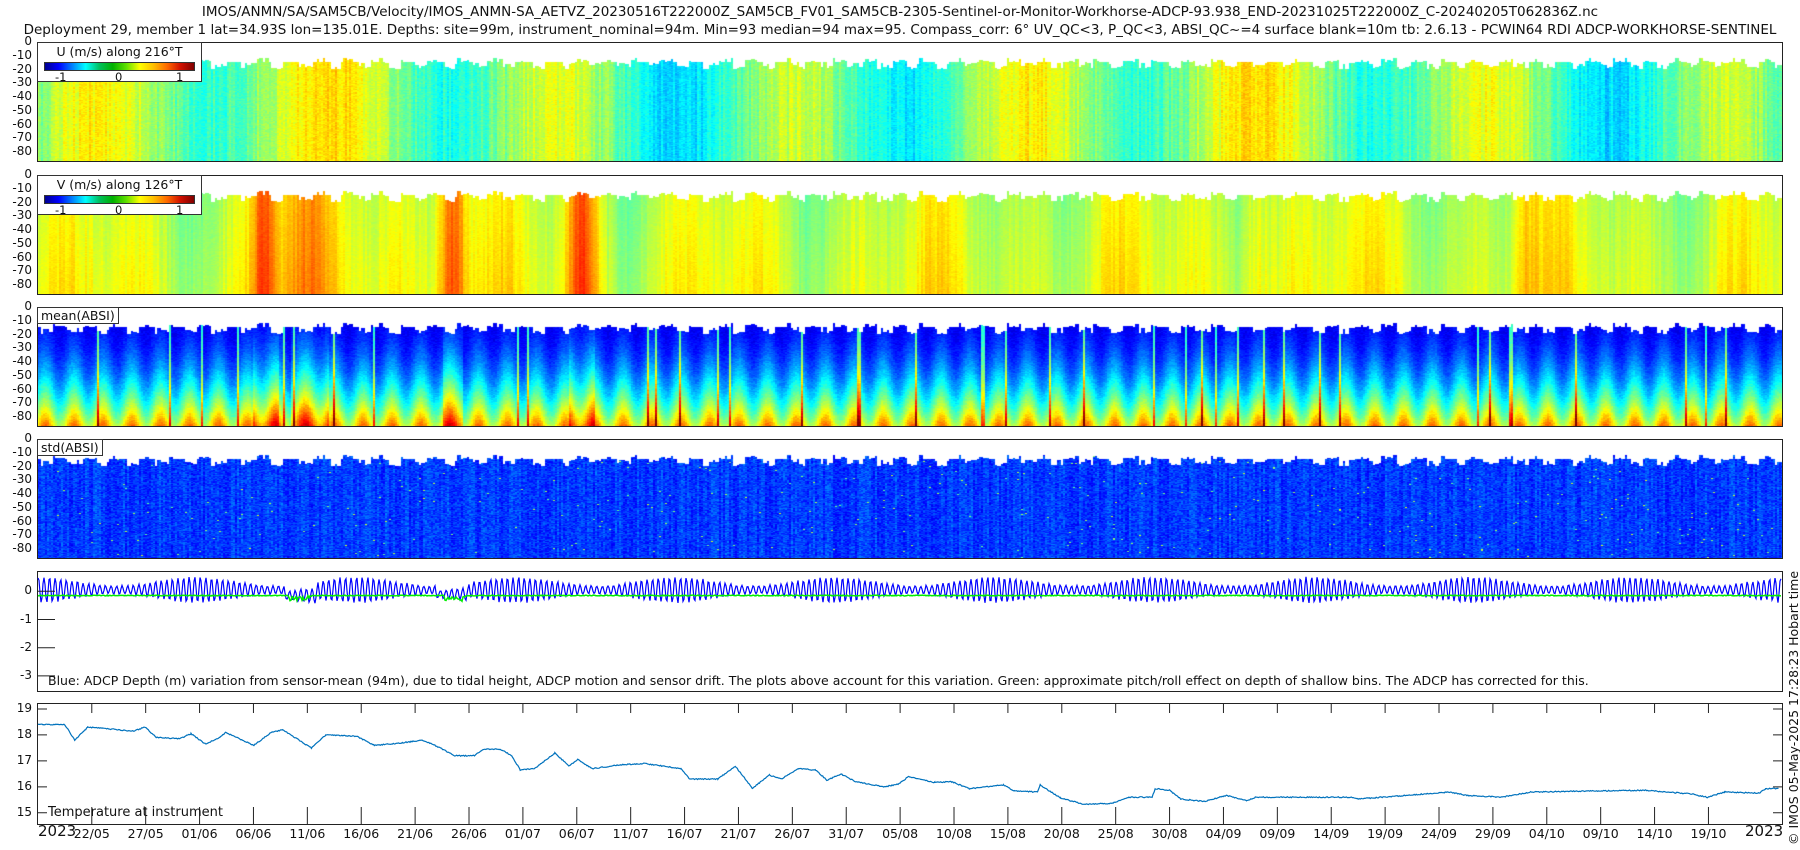  Describe the element at coordinates (1061, 833) in the screenshot. I see `x-tick-label: 20/08` at that location.